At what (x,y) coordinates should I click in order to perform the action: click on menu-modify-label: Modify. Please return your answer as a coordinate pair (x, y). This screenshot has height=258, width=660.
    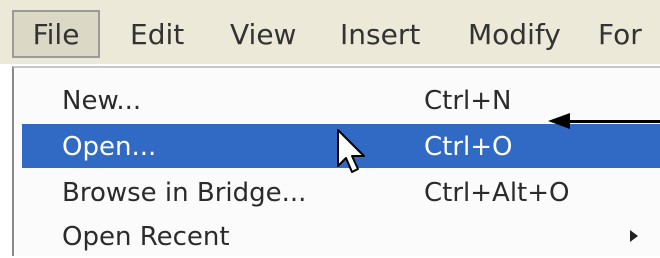
    Looking at the image, I should click on (514, 34).